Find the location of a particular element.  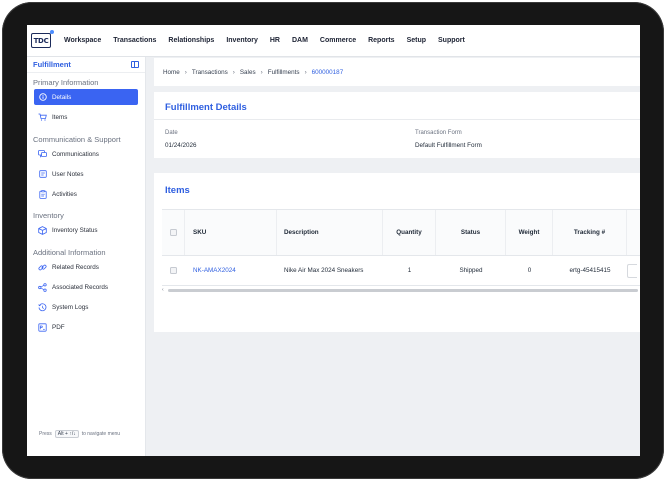

pdf-icon is located at coordinates (42, 327).